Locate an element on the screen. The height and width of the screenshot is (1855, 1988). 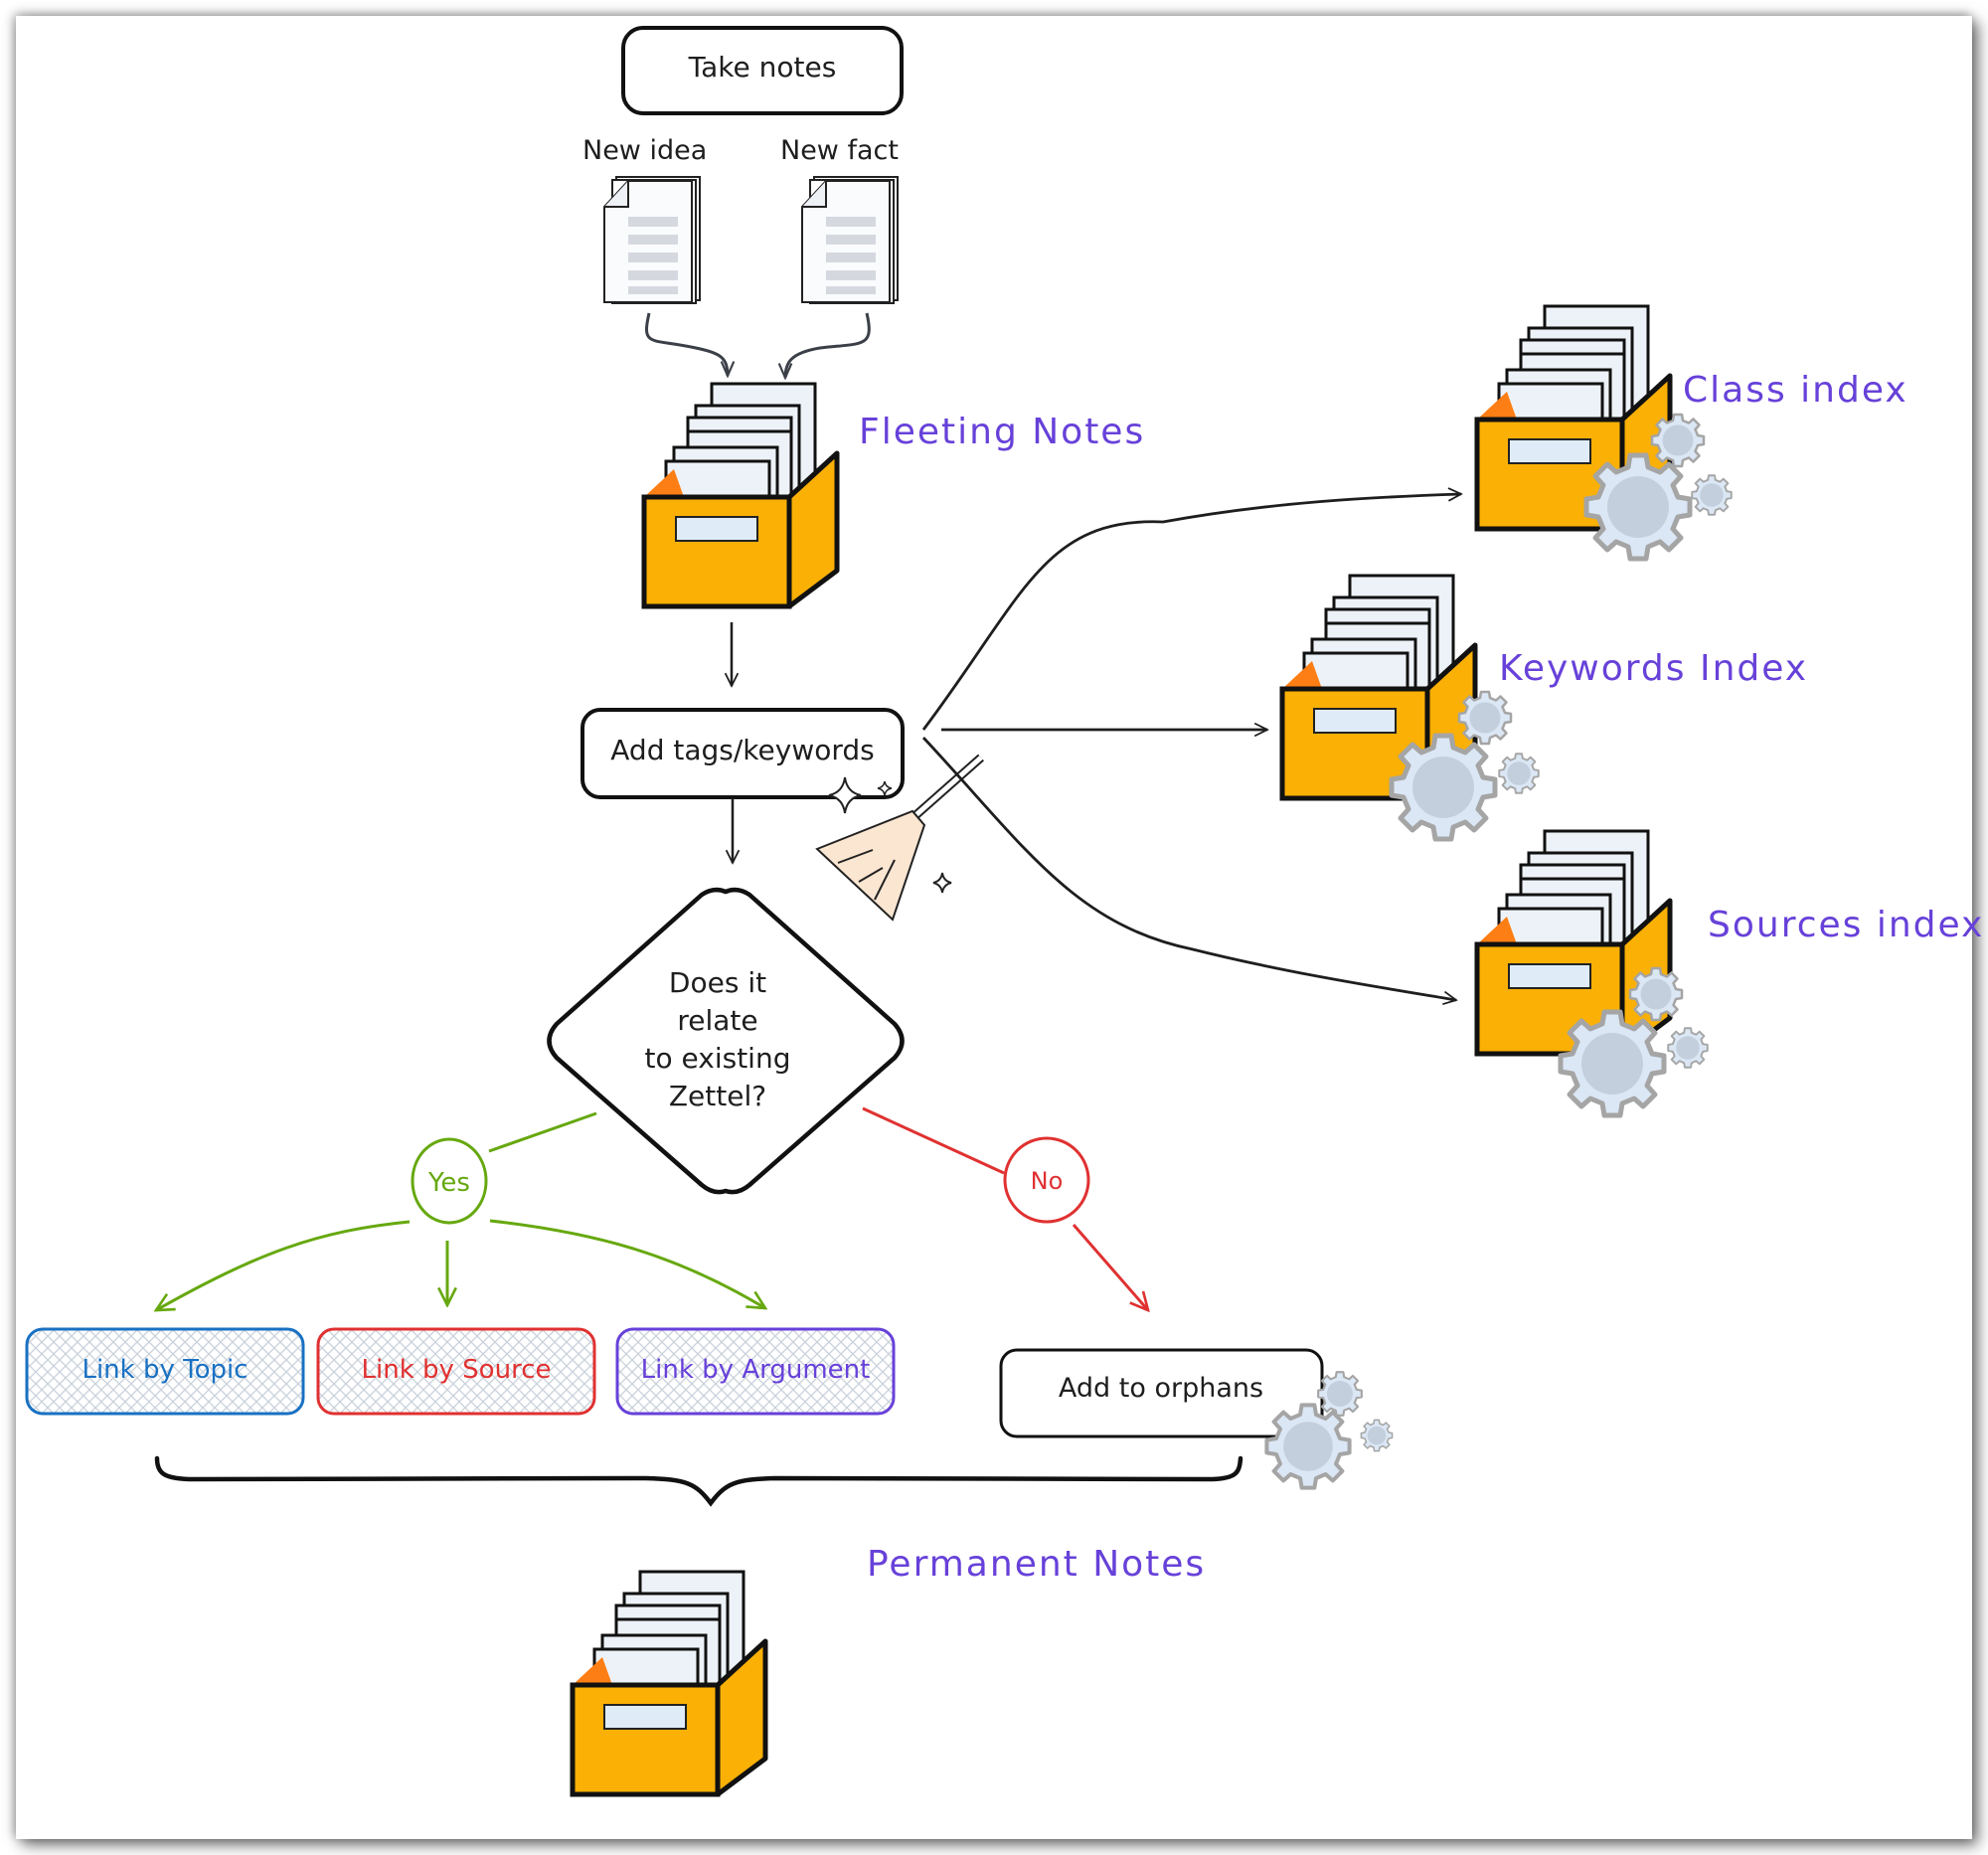
keywords-index-label: Keywords Index is located at coordinates (1653, 668).